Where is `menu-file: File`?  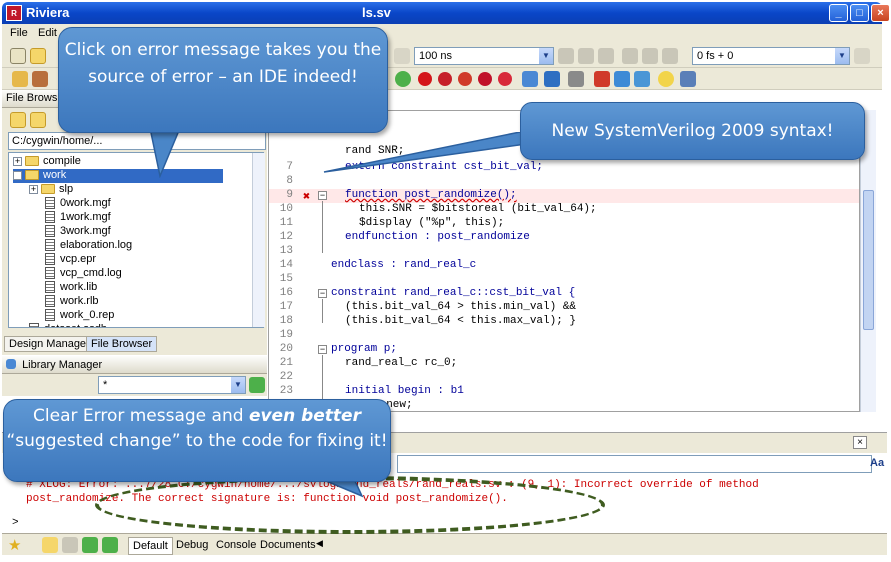
menu-file: File is located at coordinates (19, 33).